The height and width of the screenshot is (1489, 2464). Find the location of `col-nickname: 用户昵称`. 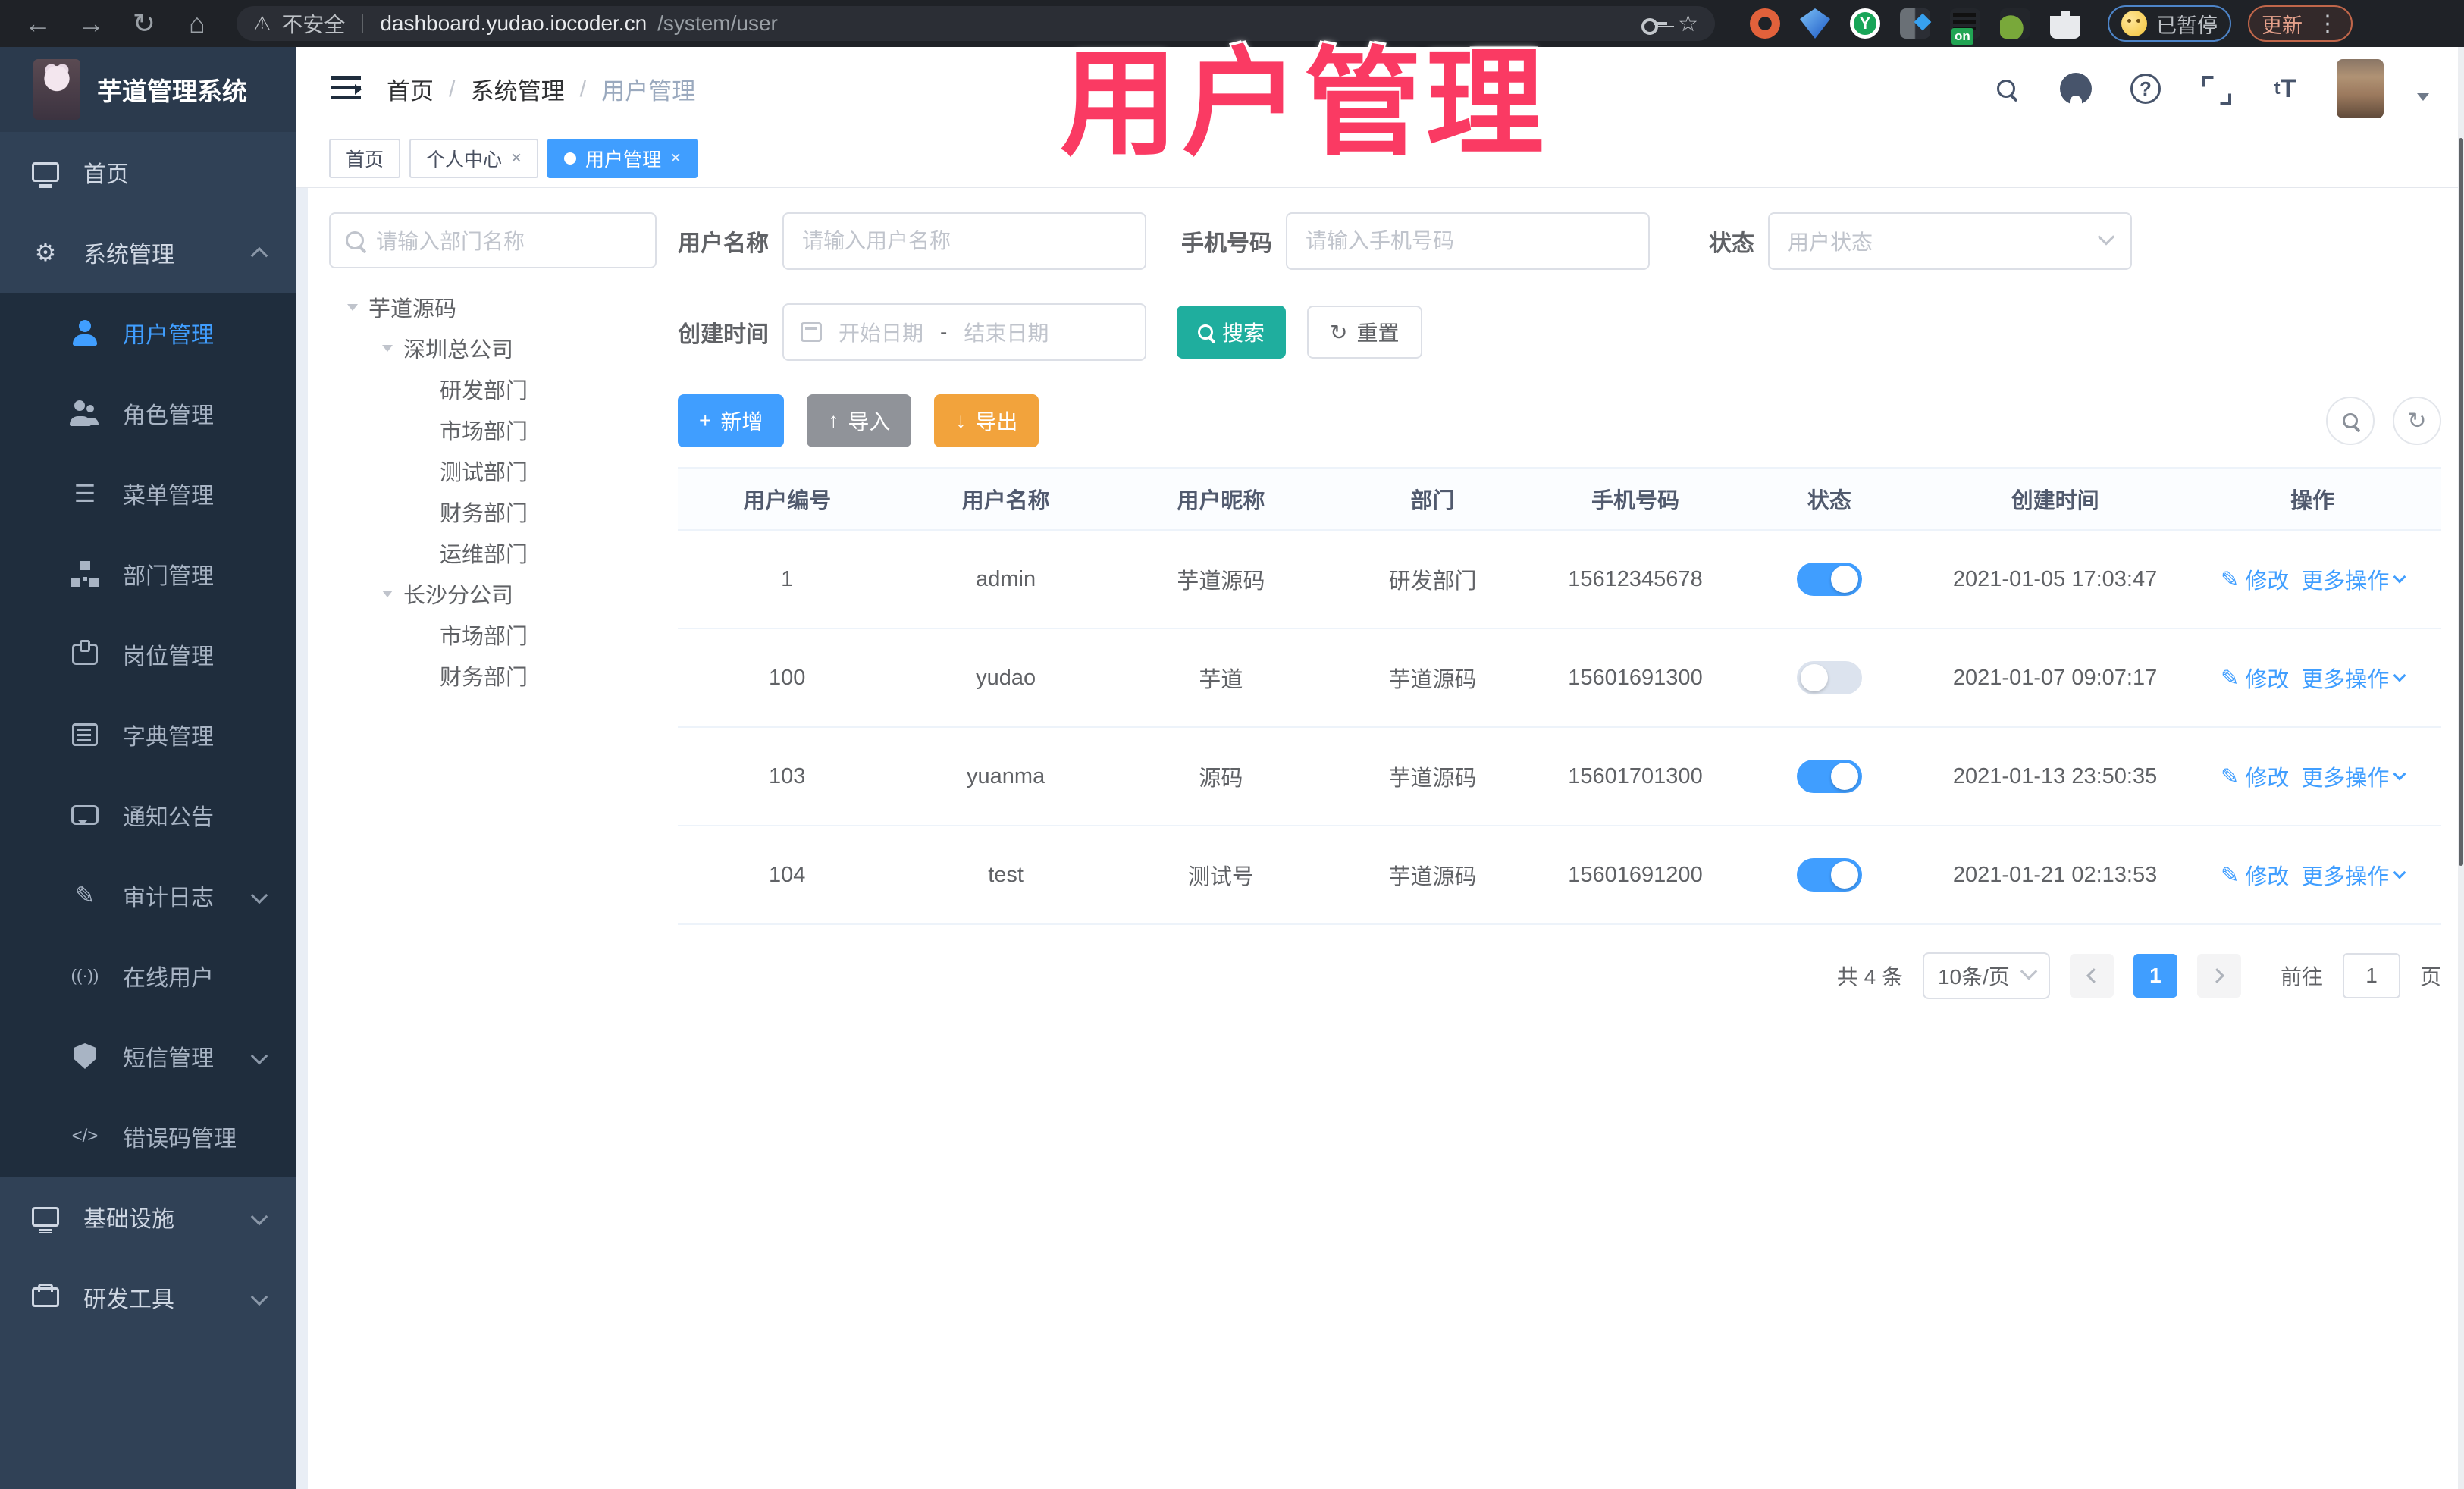

col-nickname: 用户昵称 is located at coordinates (1220, 499).